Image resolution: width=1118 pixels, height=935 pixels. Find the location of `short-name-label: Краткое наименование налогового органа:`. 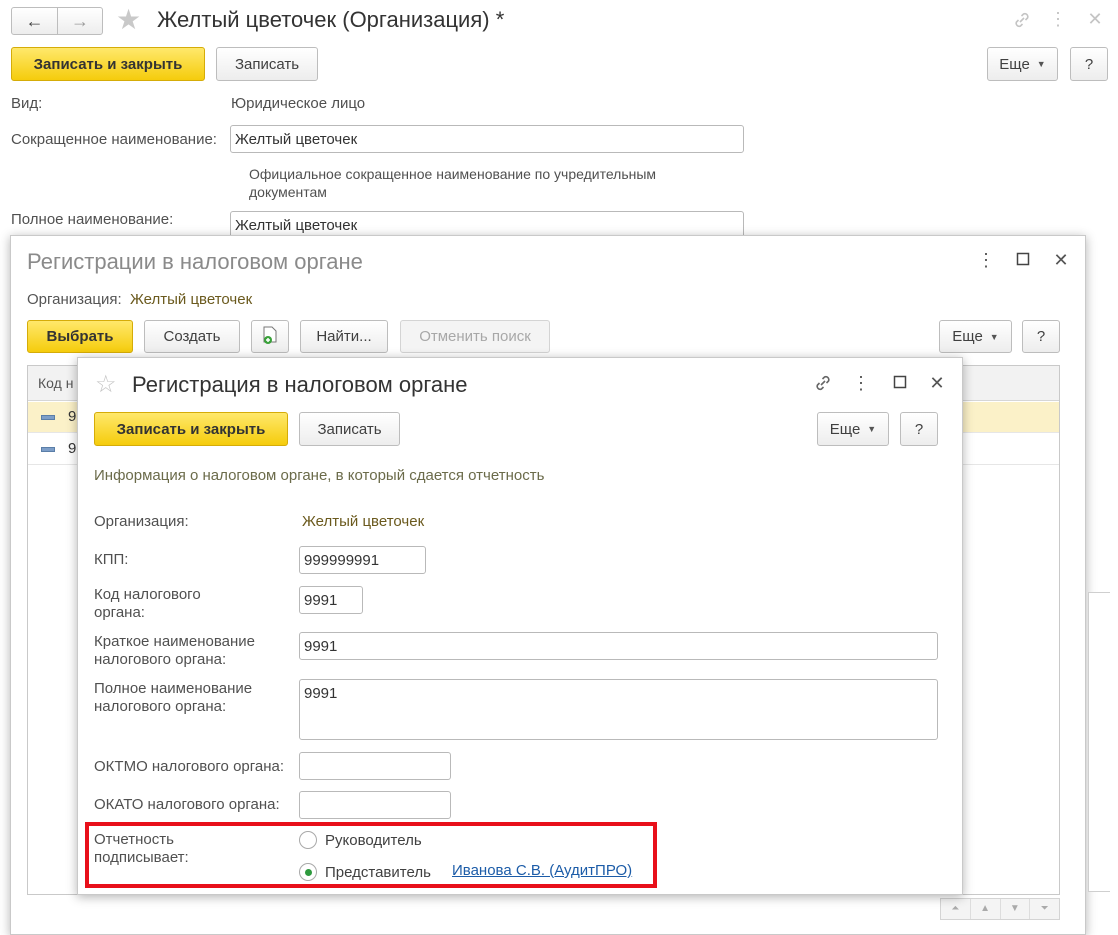

short-name-label: Краткое наименование налогового органа: is located at coordinates (174, 651).